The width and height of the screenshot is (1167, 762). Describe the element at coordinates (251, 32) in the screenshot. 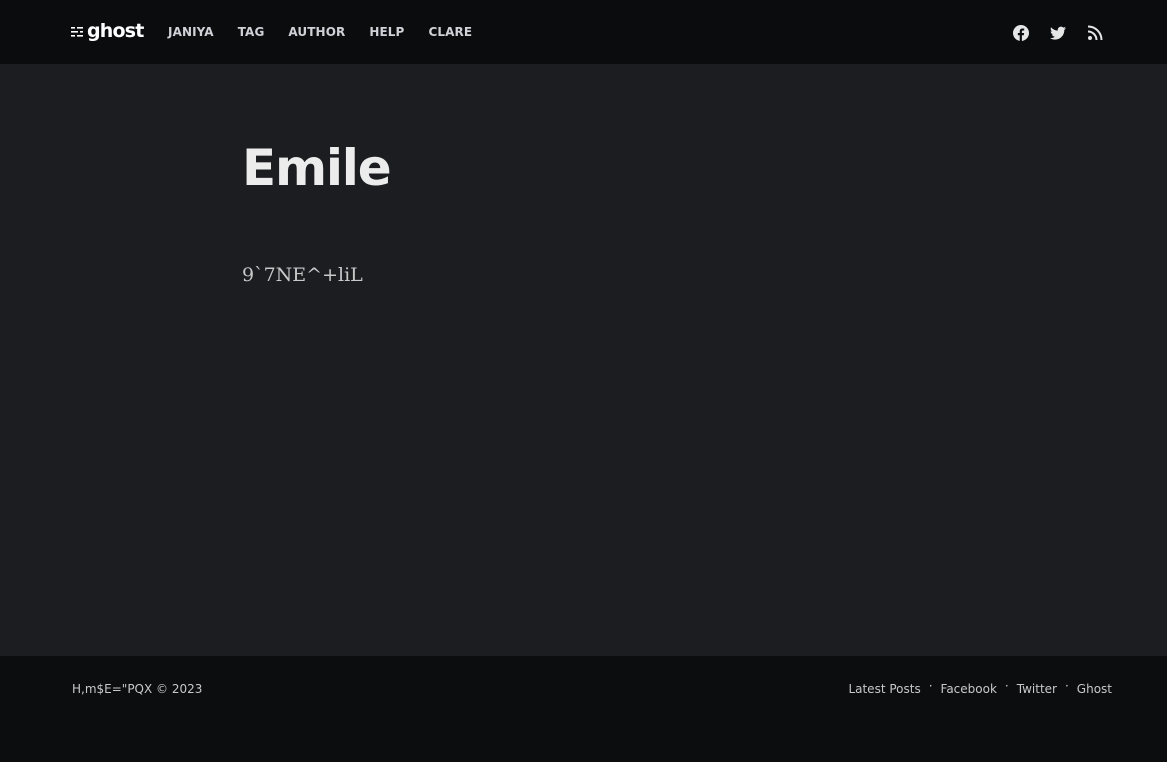

I see `nav-item-tag: TAG` at that location.